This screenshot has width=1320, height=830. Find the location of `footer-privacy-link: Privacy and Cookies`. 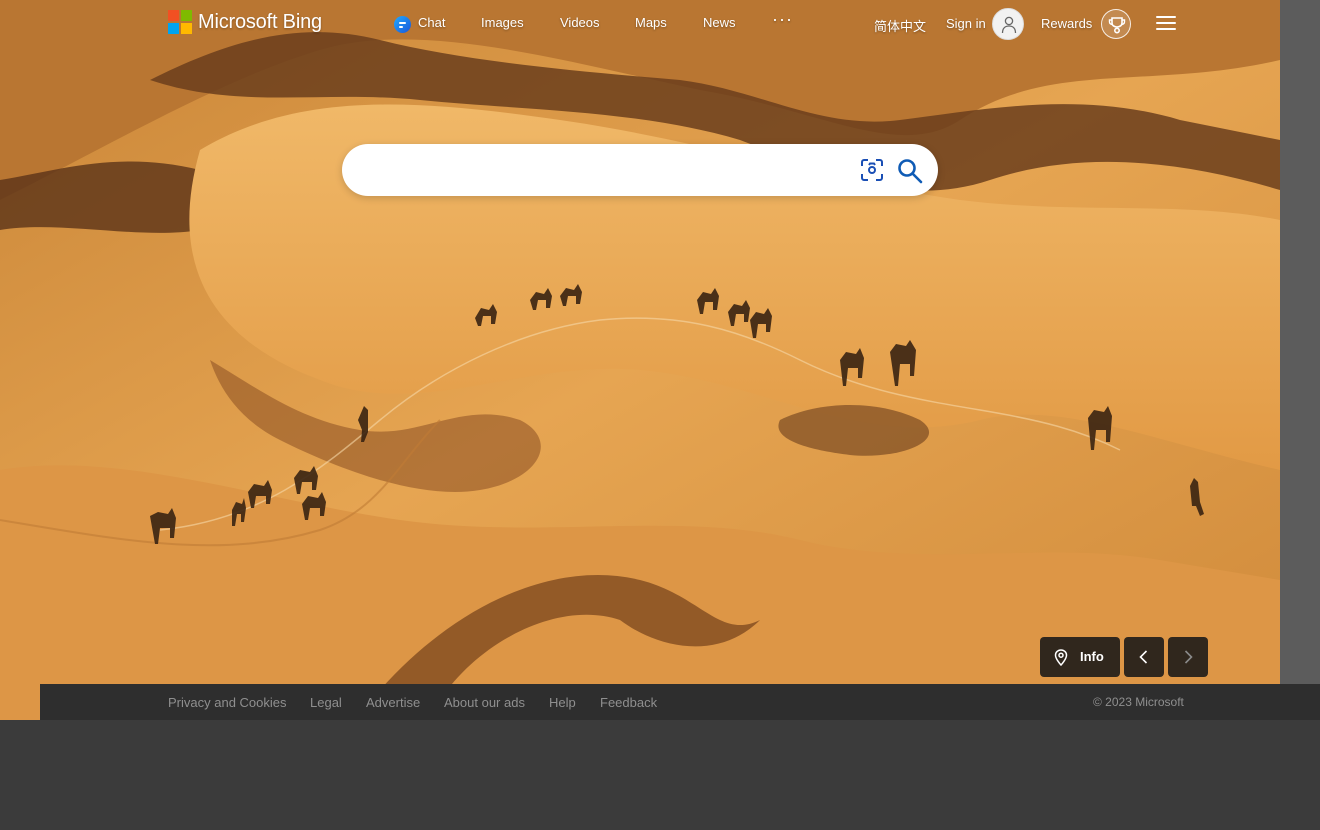

footer-privacy-link: Privacy and Cookies is located at coordinates (227, 702).